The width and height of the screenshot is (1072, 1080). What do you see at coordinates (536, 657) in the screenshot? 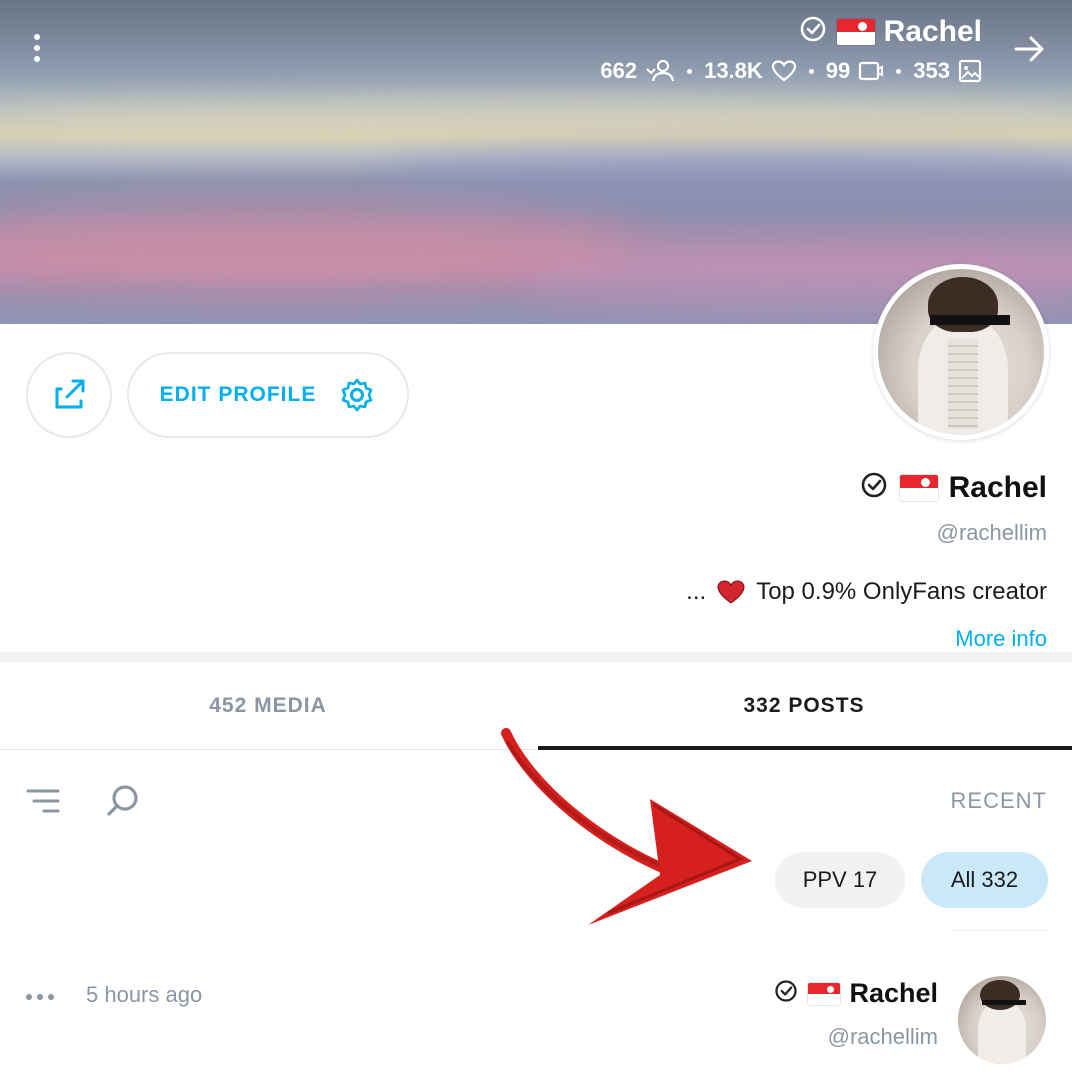
I see `section-divider` at bounding box center [536, 657].